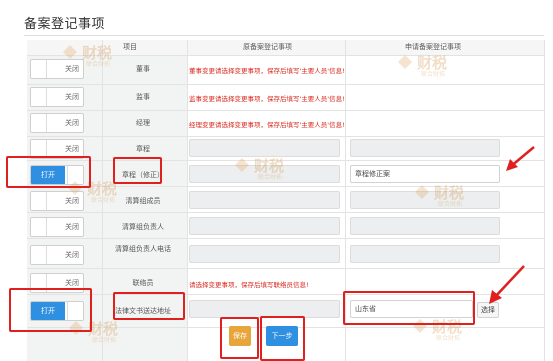 The height and width of the screenshot is (361, 553). What do you see at coordinates (143, 283) in the screenshot?
I see `row-label: 联络员` at bounding box center [143, 283].